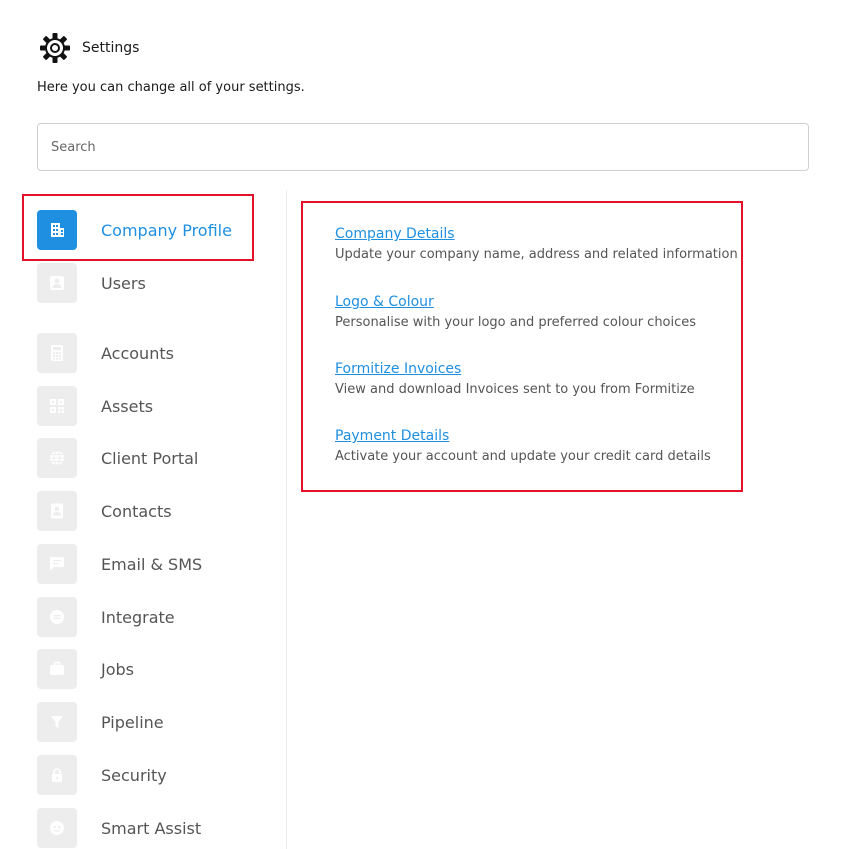 This screenshot has height=849, width=848. Describe the element at coordinates (57, 617) in the screenshot. I see `integrate-icon` at that location.